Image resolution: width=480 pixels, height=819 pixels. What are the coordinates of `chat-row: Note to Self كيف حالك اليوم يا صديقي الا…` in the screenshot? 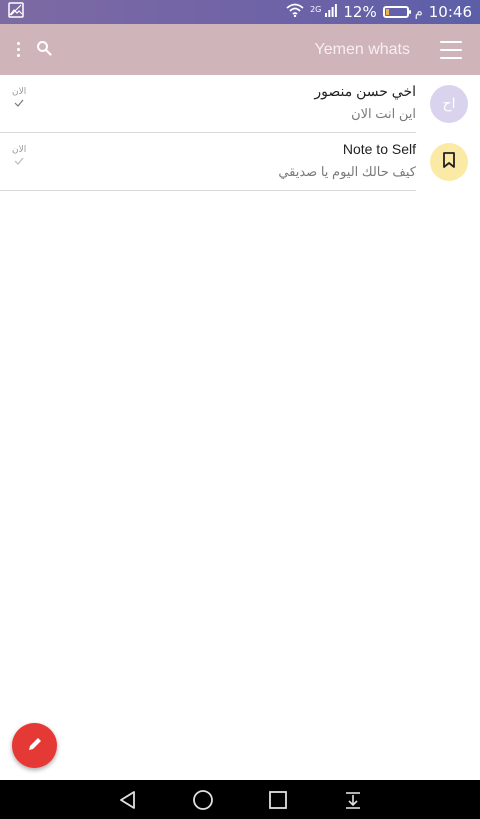 It's located at (240, 162).